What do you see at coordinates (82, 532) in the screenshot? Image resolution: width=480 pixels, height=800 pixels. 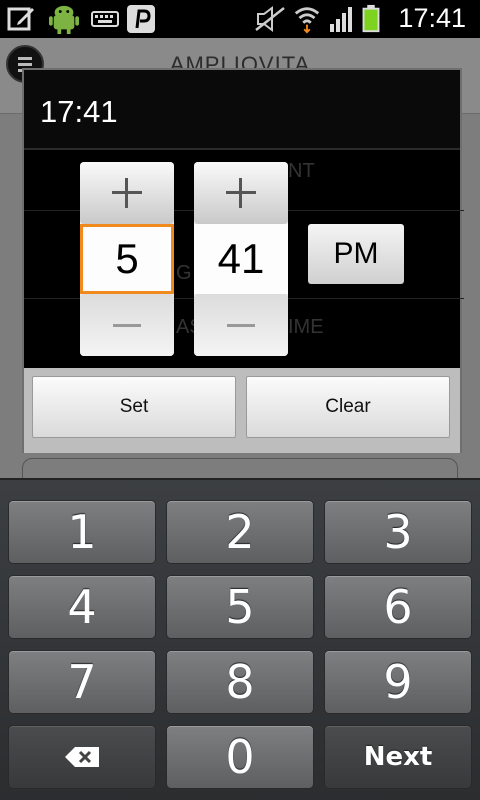 I see `key-1: 1` at bounding box center [82, 532].